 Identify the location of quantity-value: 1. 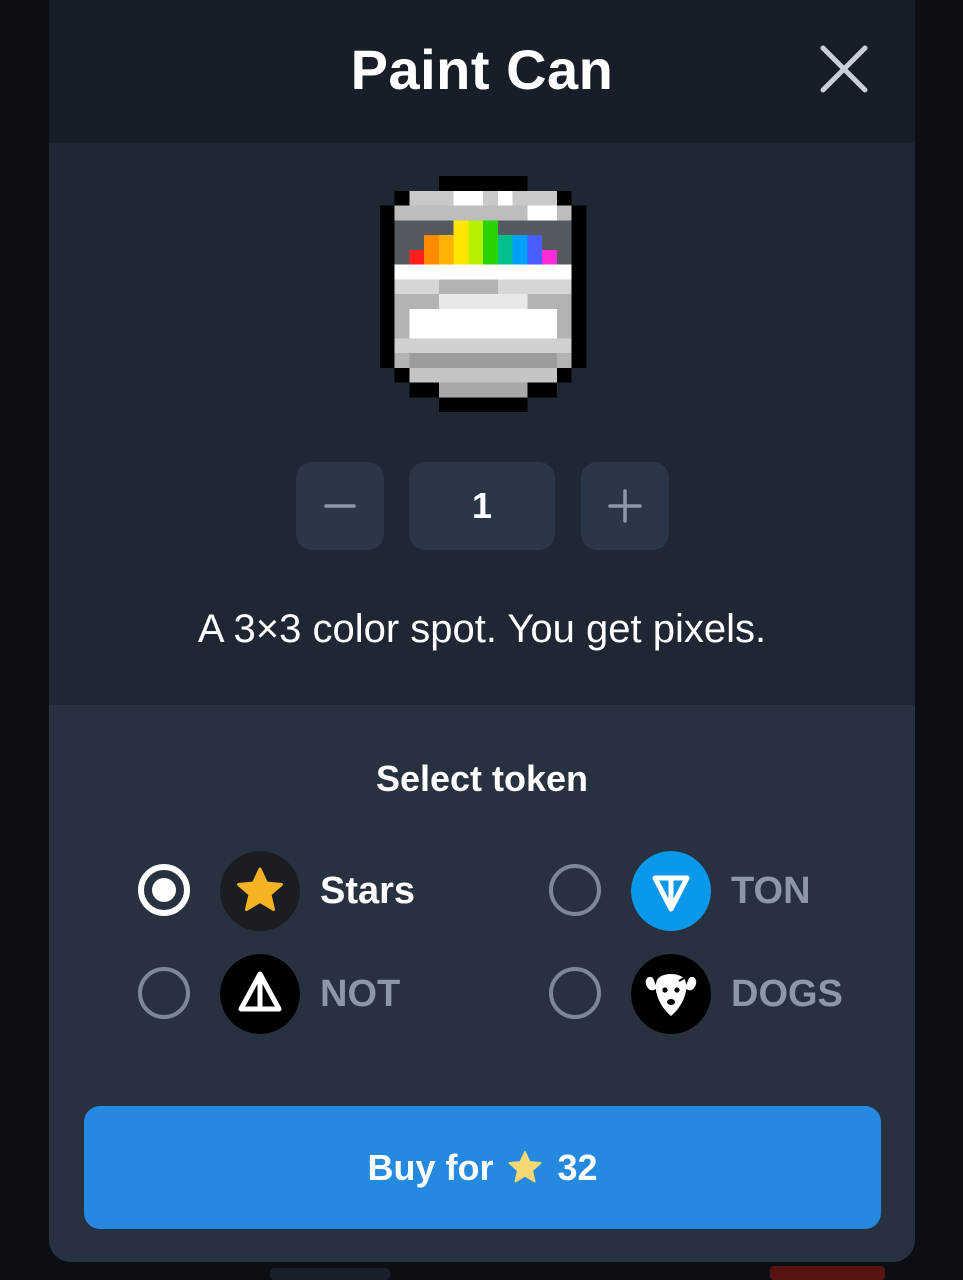
(482, 506).